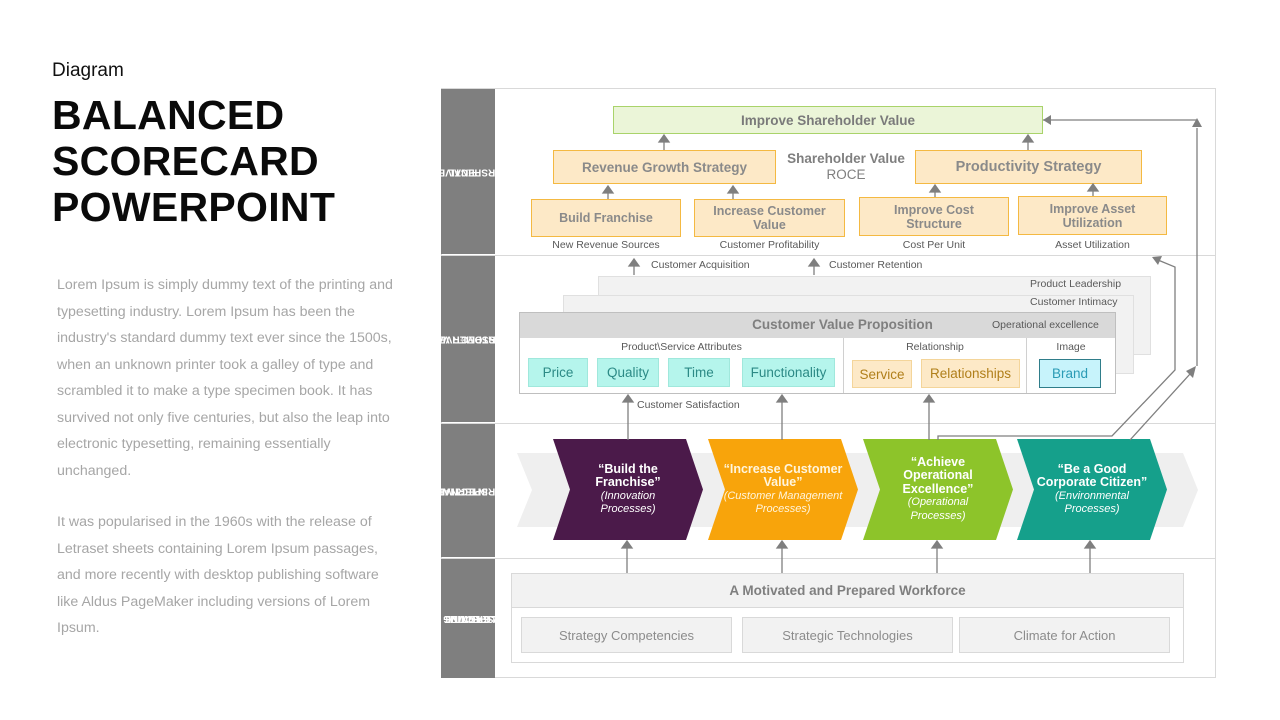 The image size is (1280, 720). Describe the element at coordinates (783, 495) in the screenshot. I see `process-subtitle-line: (Customer Management` at that location.